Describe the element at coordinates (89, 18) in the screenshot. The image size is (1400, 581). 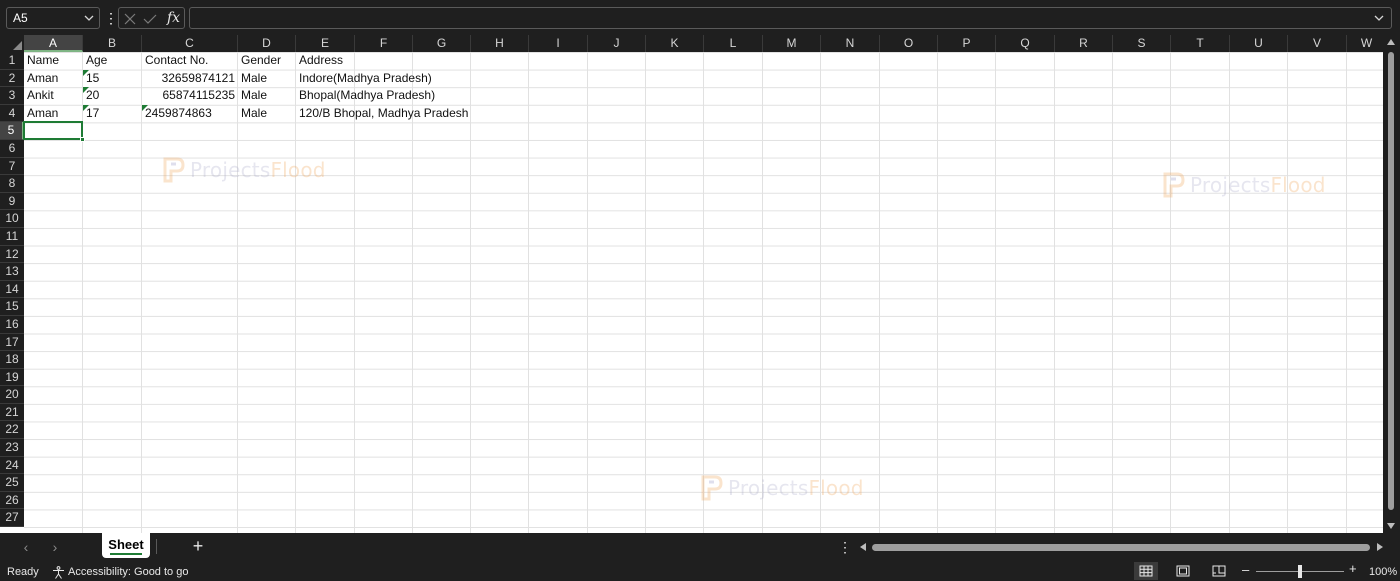
I see `chevron-down-icon` at that location.